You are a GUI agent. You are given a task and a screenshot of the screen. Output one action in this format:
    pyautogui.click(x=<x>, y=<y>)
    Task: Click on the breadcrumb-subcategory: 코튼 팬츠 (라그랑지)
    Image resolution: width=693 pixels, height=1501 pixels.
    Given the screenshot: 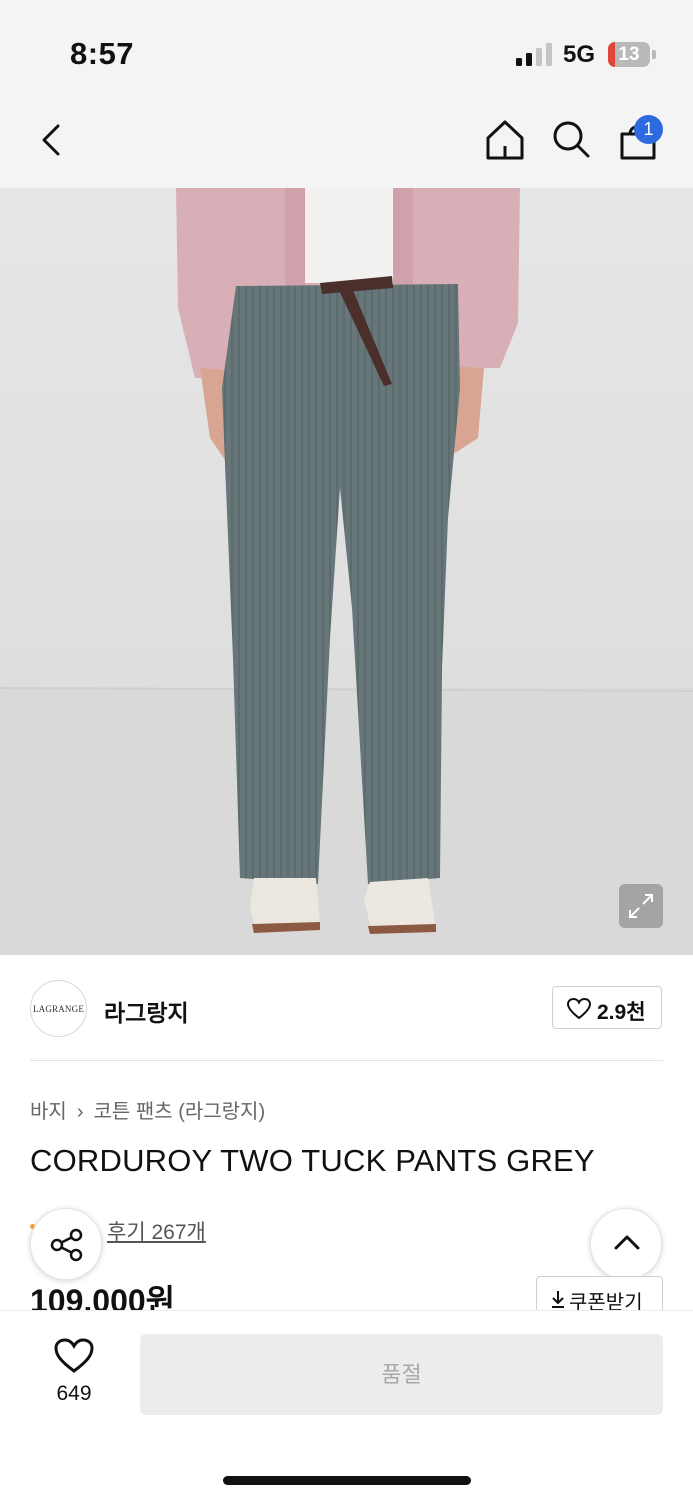 What is the action you would take?
    pyautogui.click(x=179, y=1112)
    